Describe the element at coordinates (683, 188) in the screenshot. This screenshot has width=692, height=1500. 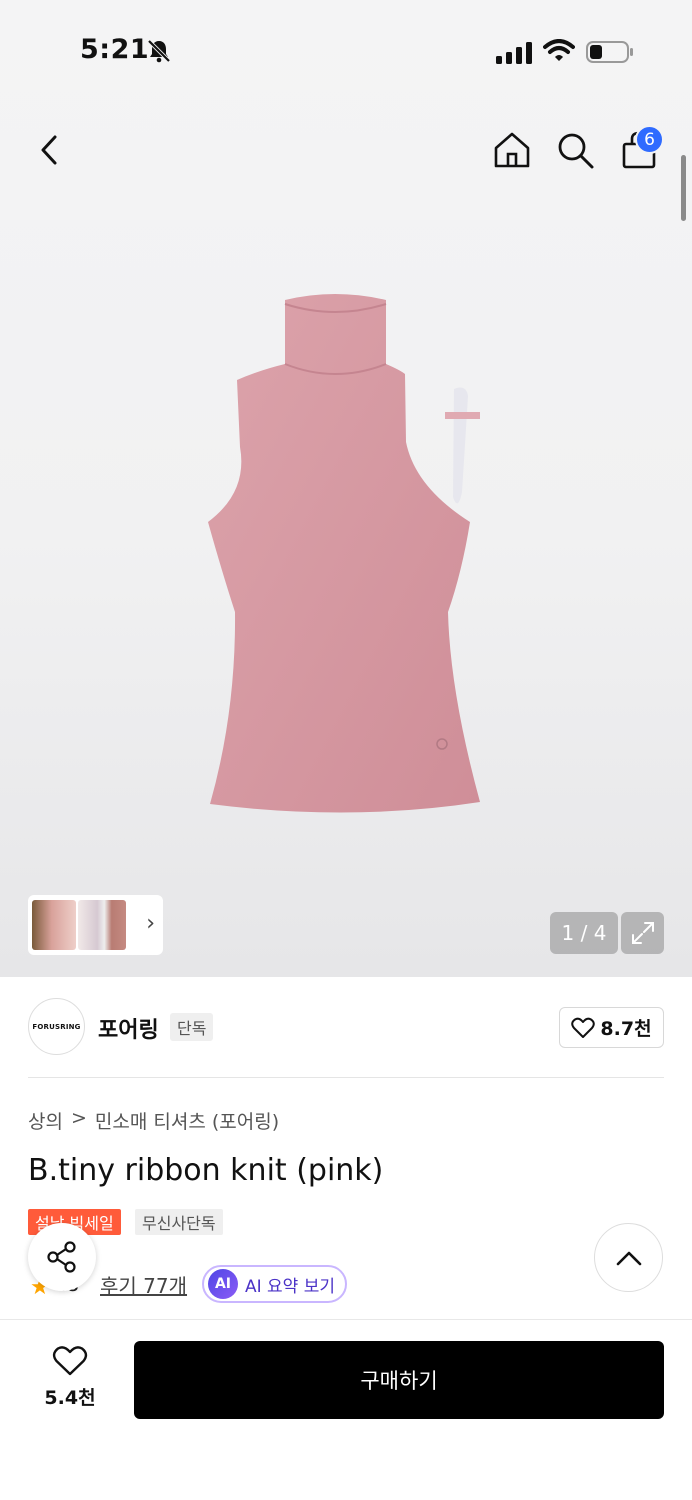
I see `scrollbar` at that location.